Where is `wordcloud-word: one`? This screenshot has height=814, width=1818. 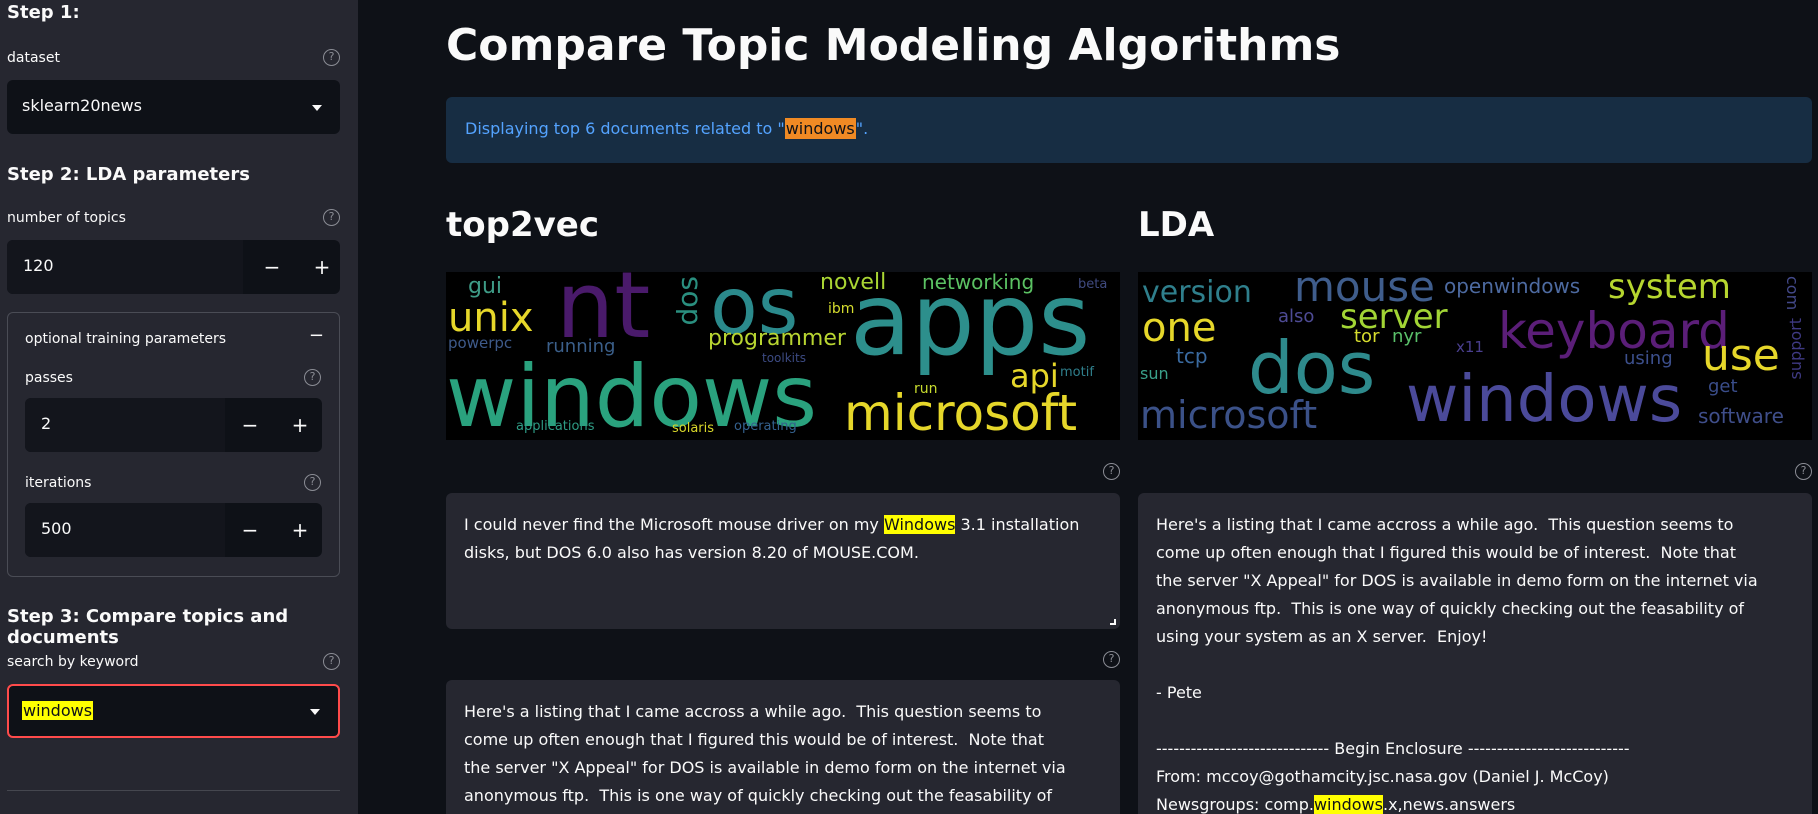 wordcloud-word: one is located at coordinates (1179, 328).